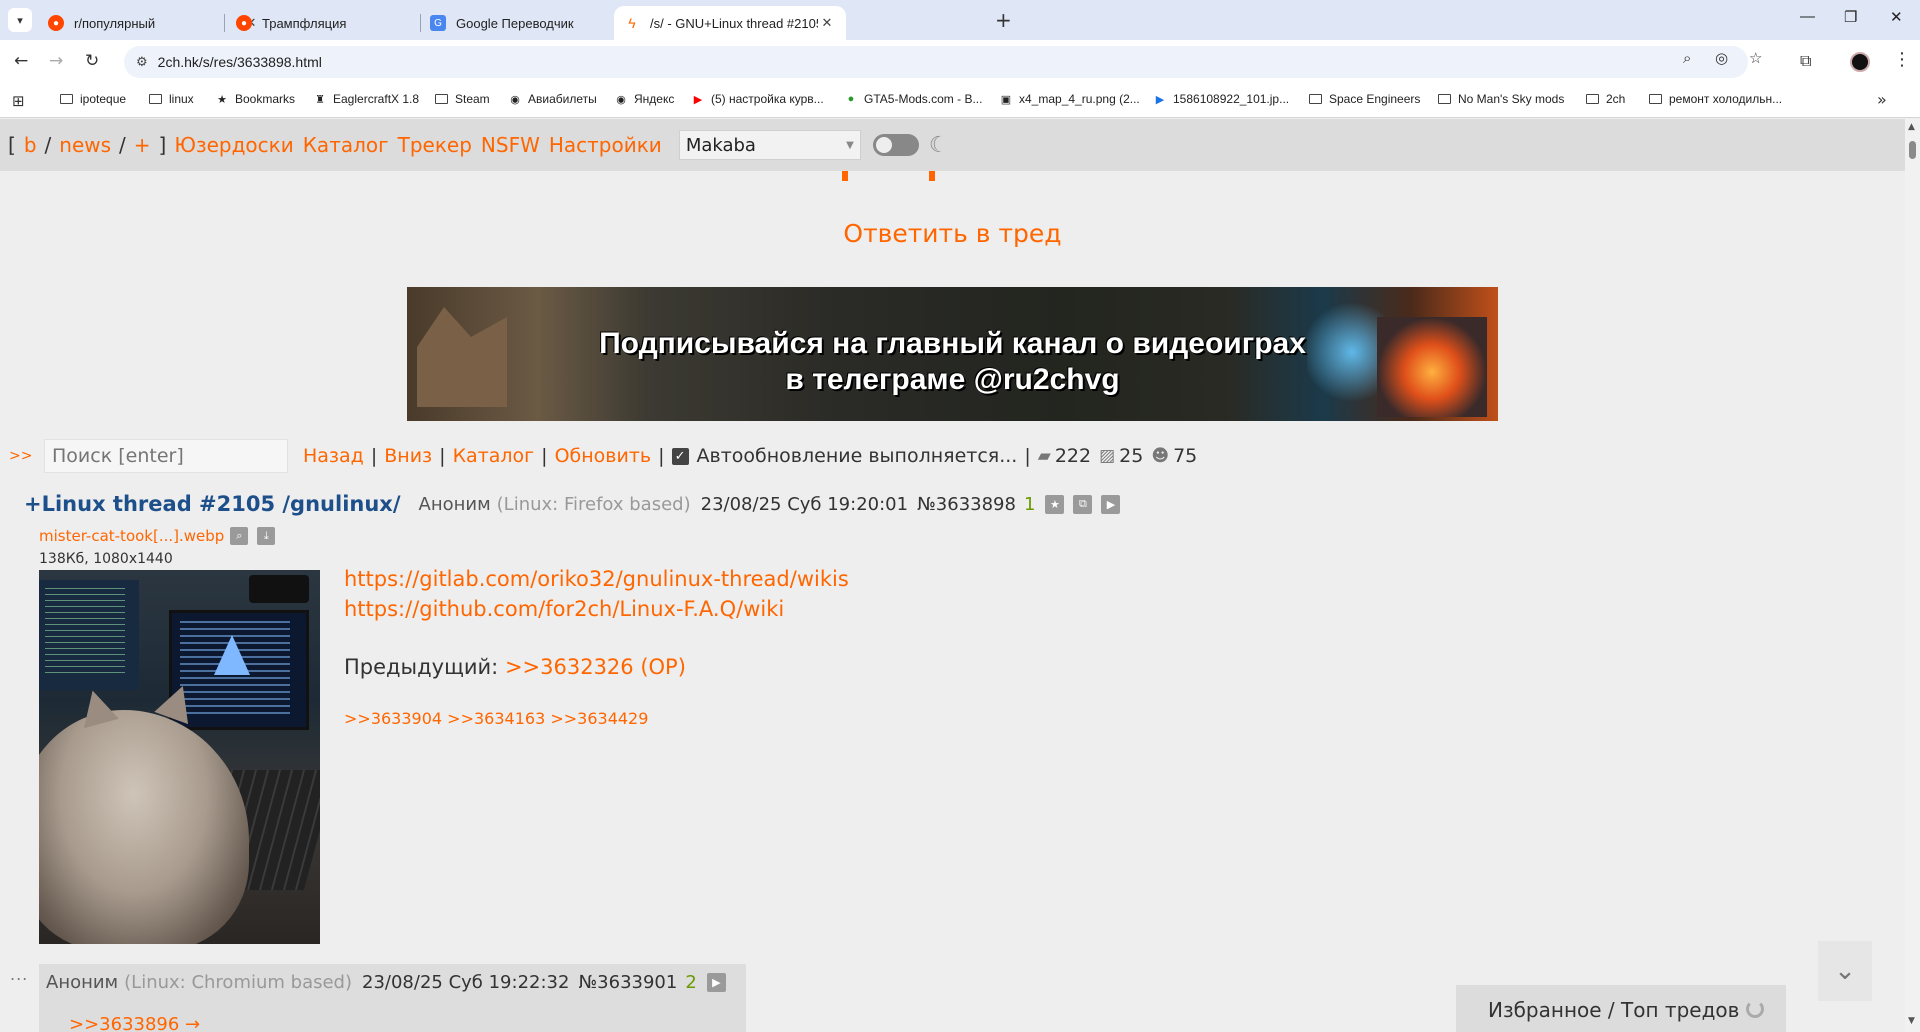 The width and height of the screenshot is (1920, 1032). I want to click on zoom-icon: ⌕, so click(1687, 58).